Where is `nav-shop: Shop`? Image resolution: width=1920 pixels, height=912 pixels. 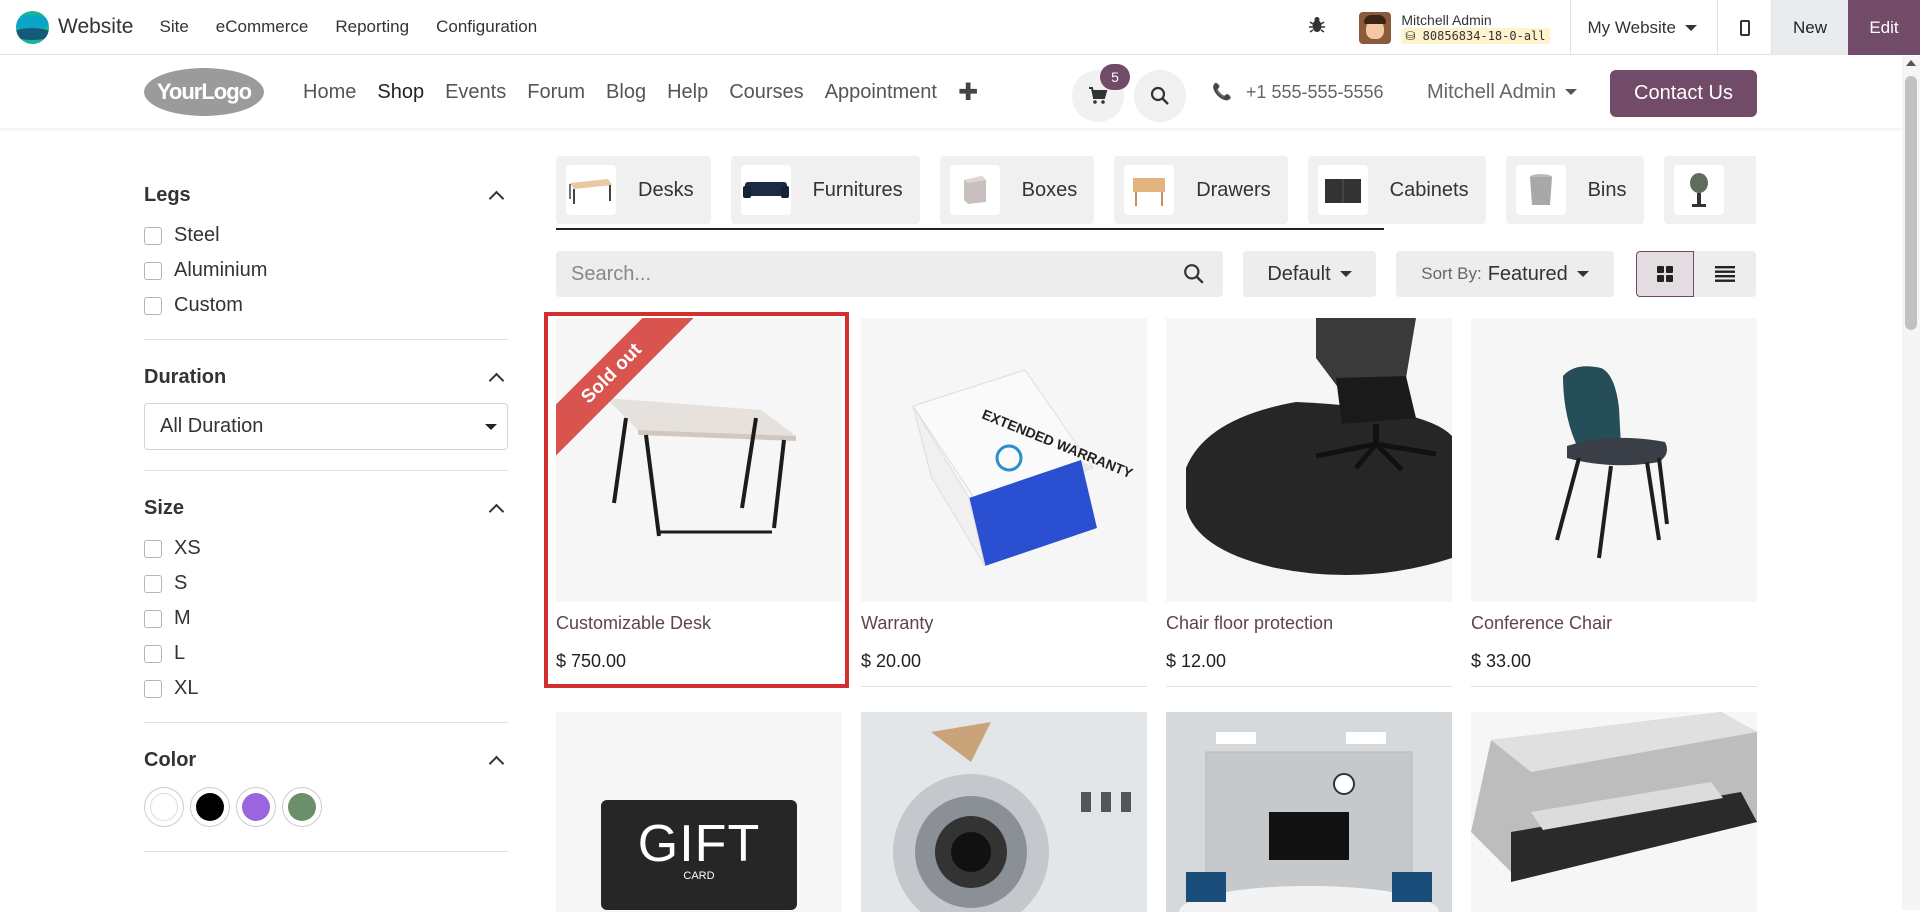 nav-shop: Shop is located at coordinates (400, 92).